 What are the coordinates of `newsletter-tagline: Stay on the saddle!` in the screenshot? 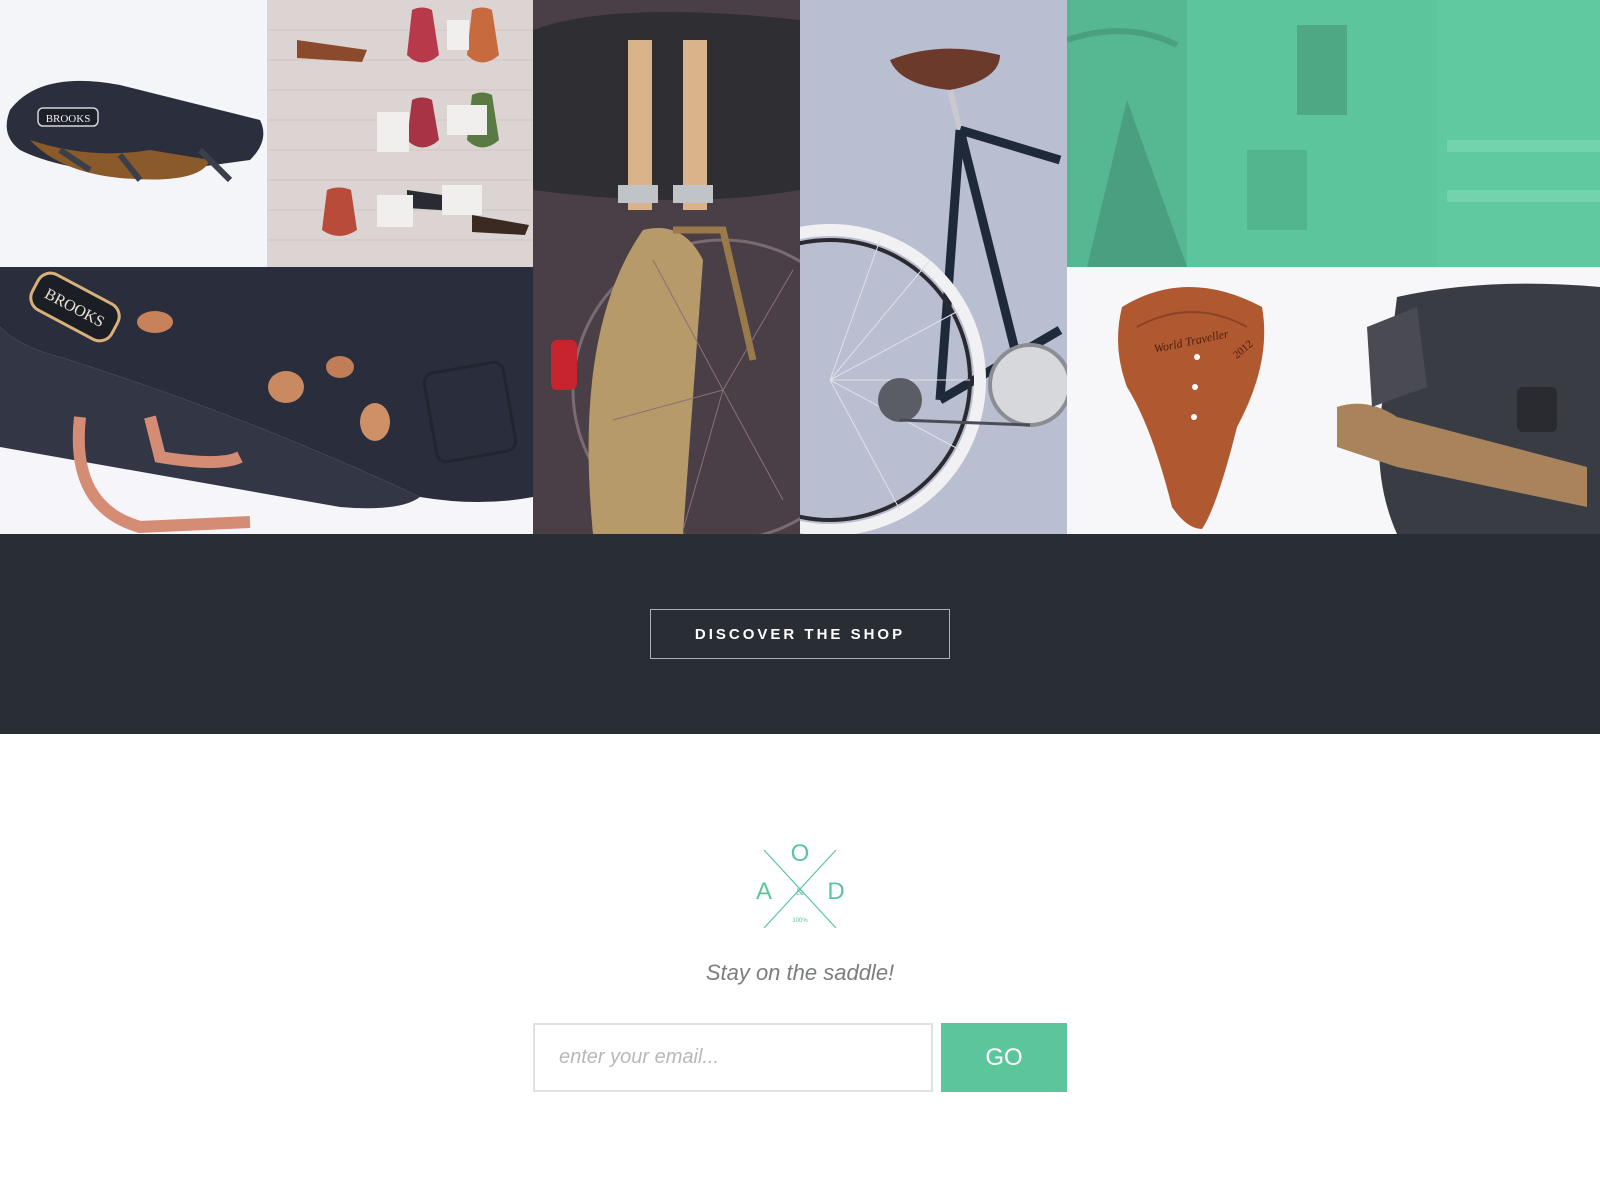 It's located at (800, 972).